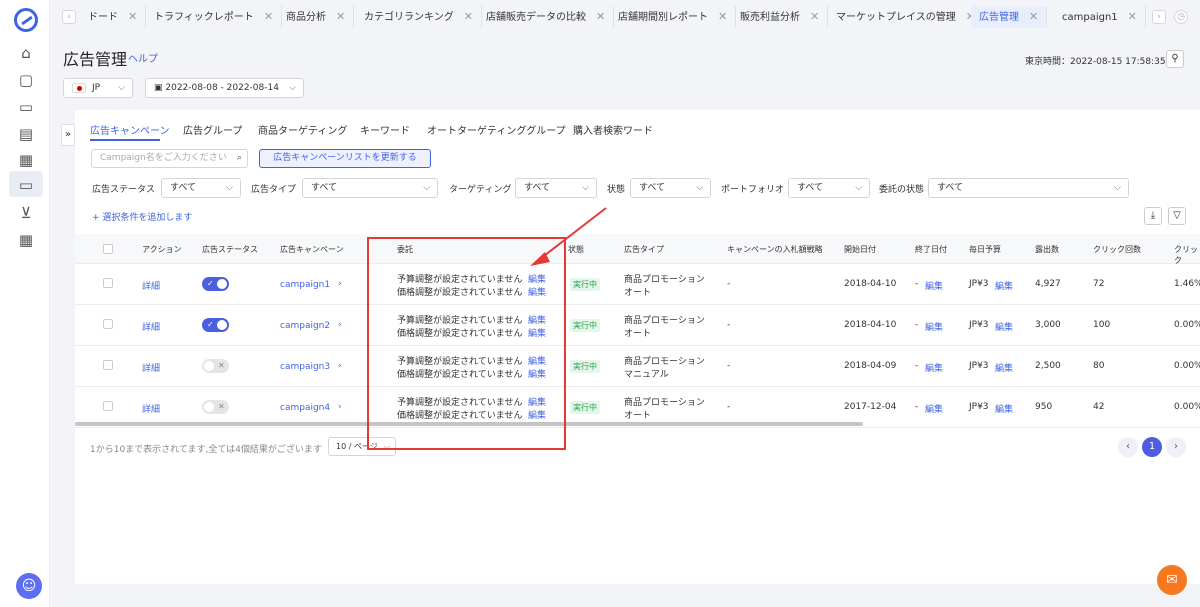  Describe the element at coordinates (1172, 580) in the screenshot. I see `chat-support-icon: ✉` at that location.